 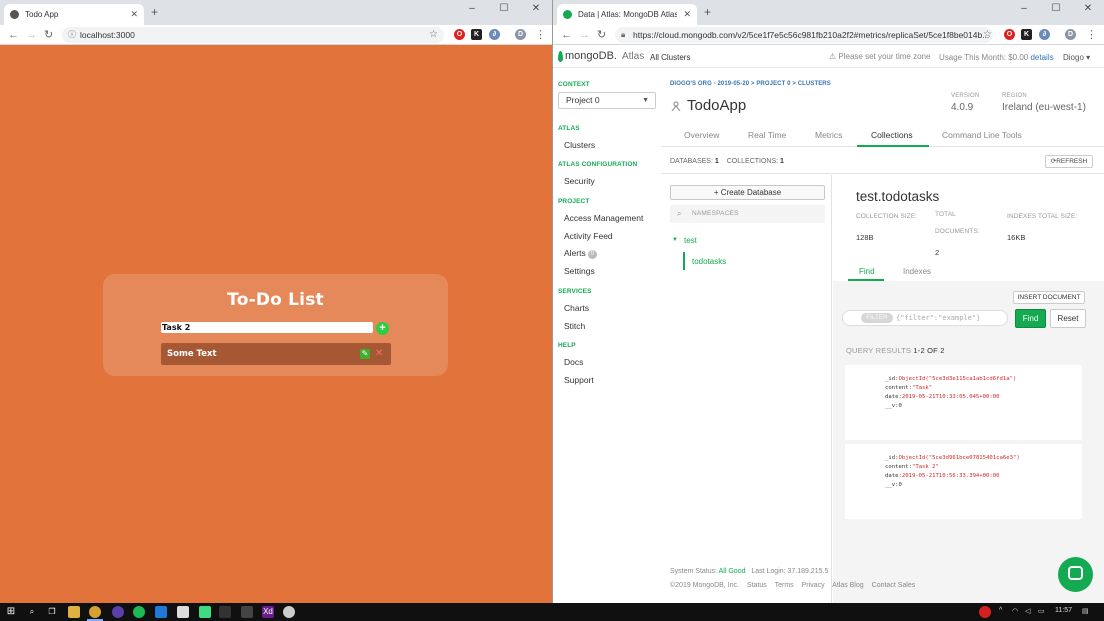 What do you see at coordinates (917, 271) in the screenshot?
I see `subtab-indexes: Indexes` at bounding box center [917, 271].